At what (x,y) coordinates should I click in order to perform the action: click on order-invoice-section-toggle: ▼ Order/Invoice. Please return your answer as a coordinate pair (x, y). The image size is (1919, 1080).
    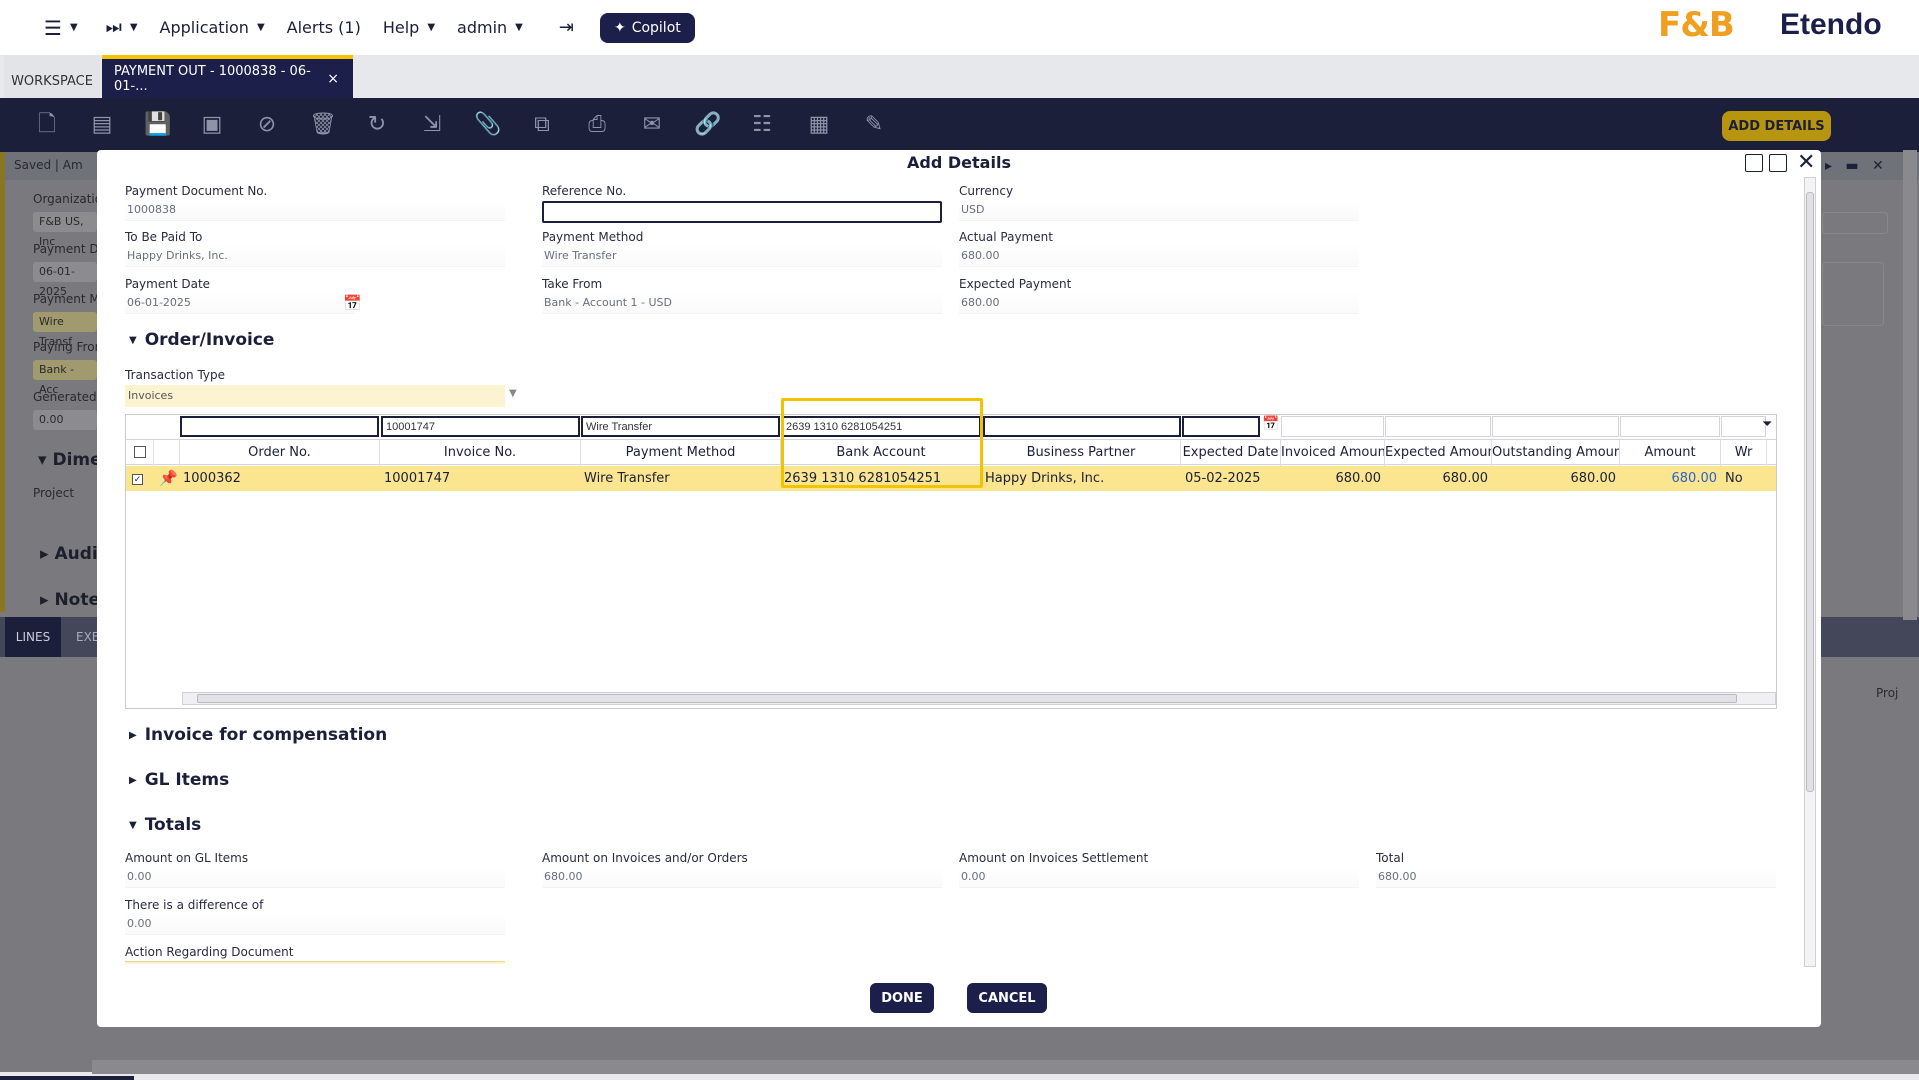
    Looking at the image, I should click on (201, 340).